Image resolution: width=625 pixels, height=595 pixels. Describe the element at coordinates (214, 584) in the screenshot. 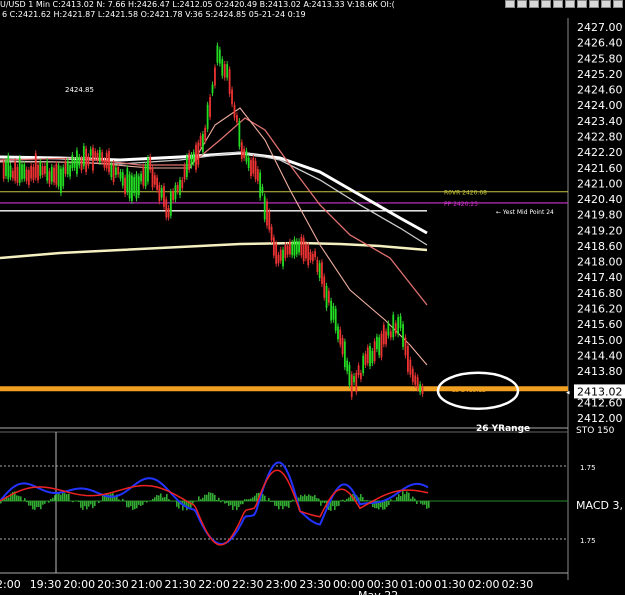

I see `time-tick-label: 22:00` at that location.